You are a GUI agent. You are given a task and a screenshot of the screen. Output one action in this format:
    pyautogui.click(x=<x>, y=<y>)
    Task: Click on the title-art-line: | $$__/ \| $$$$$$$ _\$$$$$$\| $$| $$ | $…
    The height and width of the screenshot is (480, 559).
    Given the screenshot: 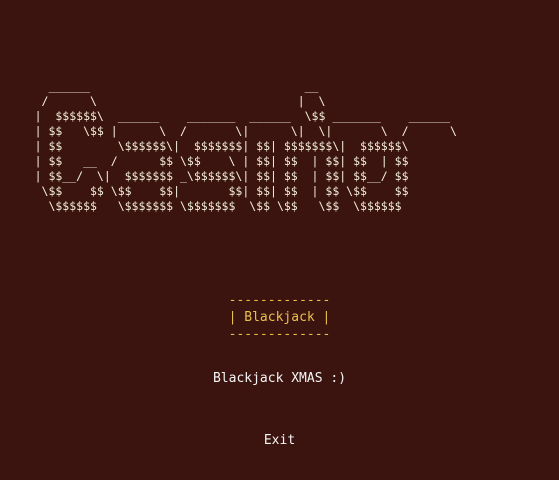 What is the action you would take?
    pyautogui.click(x=204, y=176)
    